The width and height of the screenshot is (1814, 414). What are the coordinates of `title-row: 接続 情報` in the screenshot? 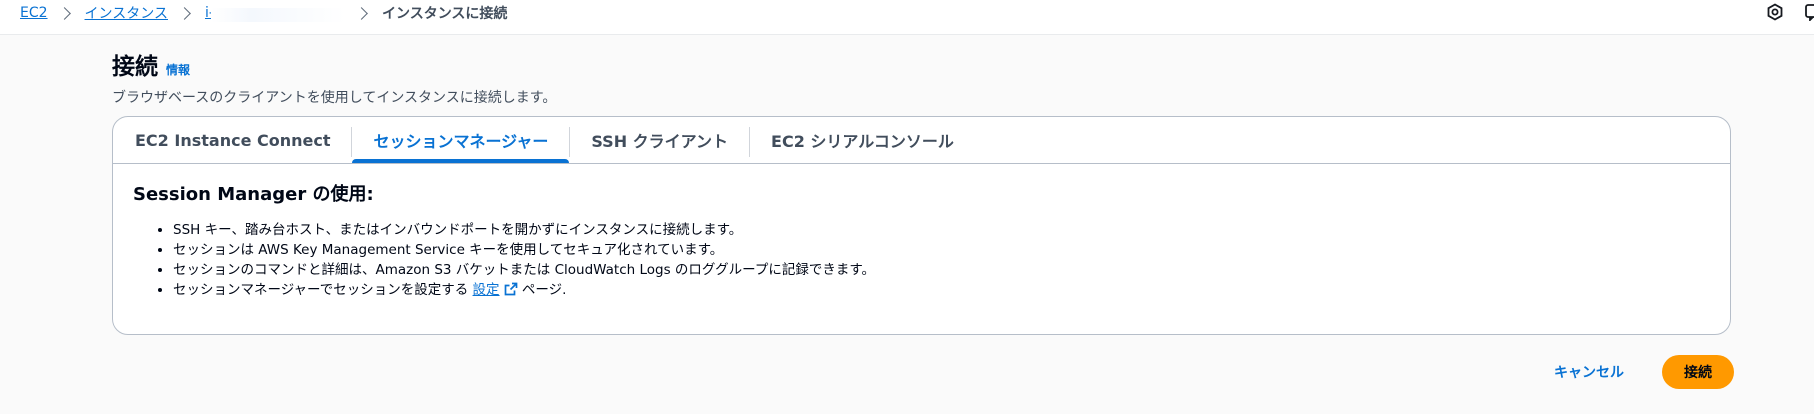 It's located at (334, 64).